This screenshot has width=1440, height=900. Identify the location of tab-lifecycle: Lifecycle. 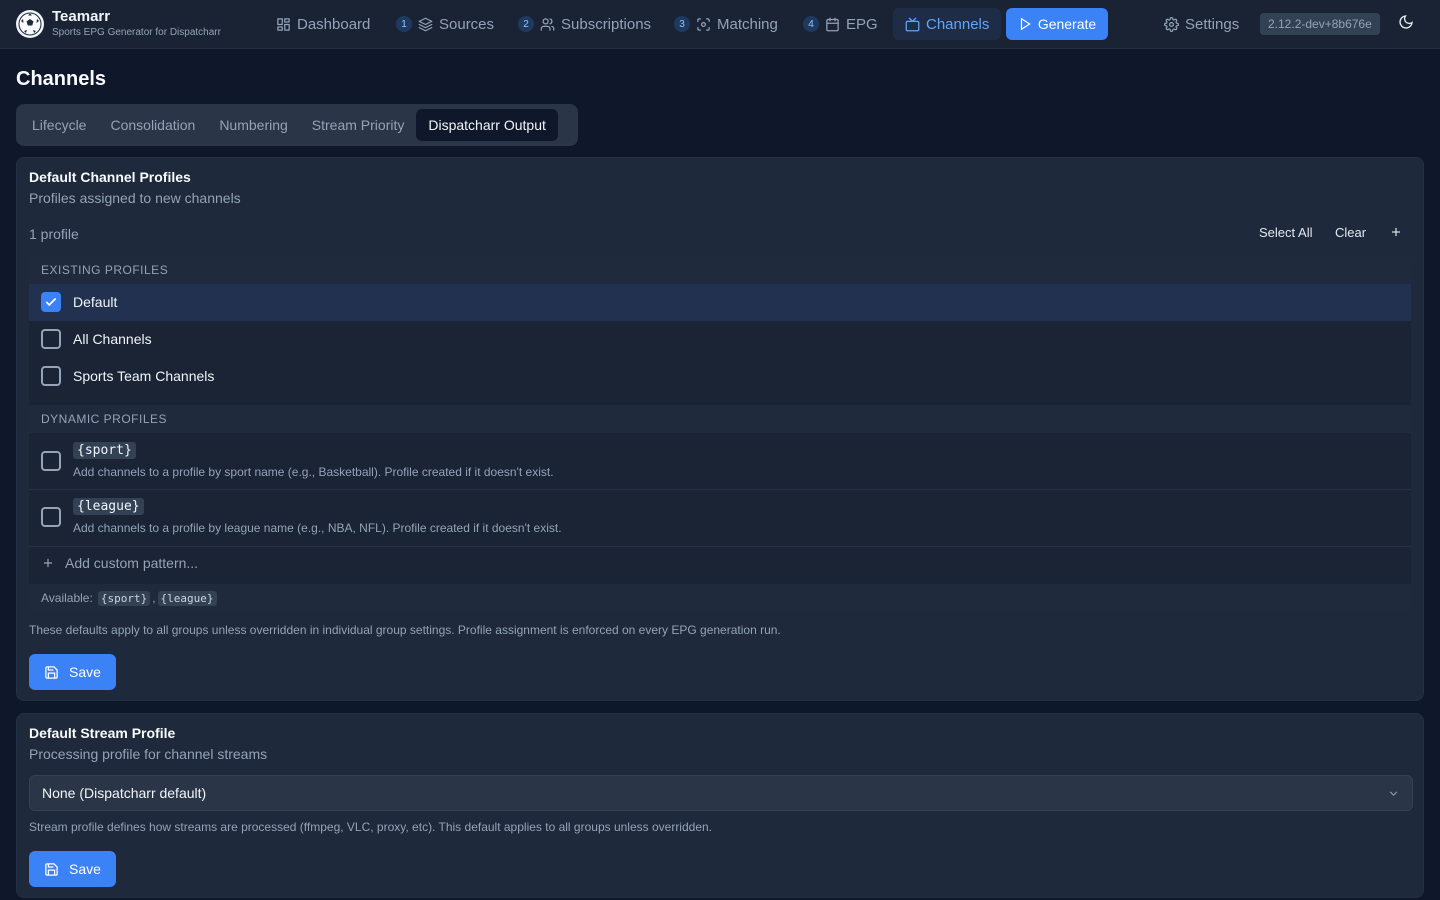
(59, 125).